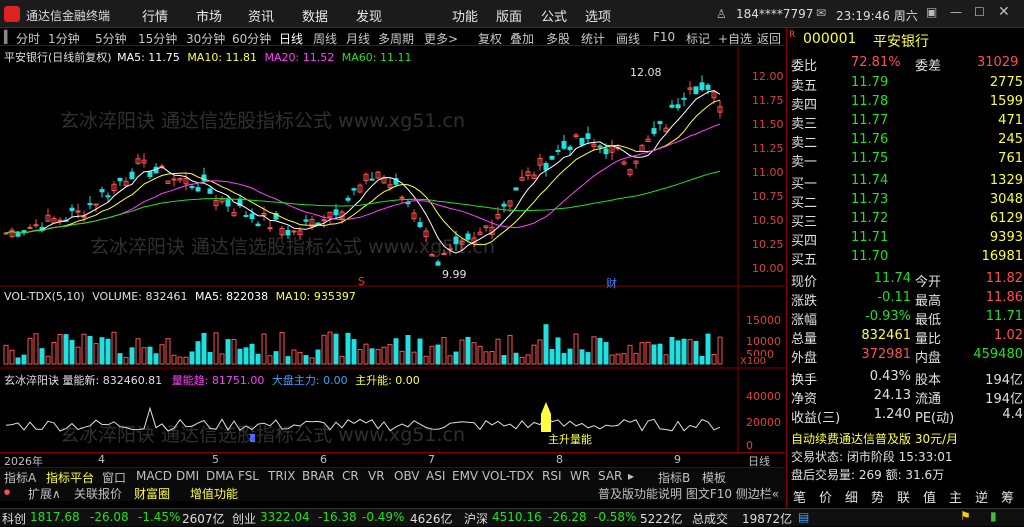  What do you see at coordinates (251, 38) in the screenshot?
I see `period-60min: 60分钟` at bounding box center [251, 38].